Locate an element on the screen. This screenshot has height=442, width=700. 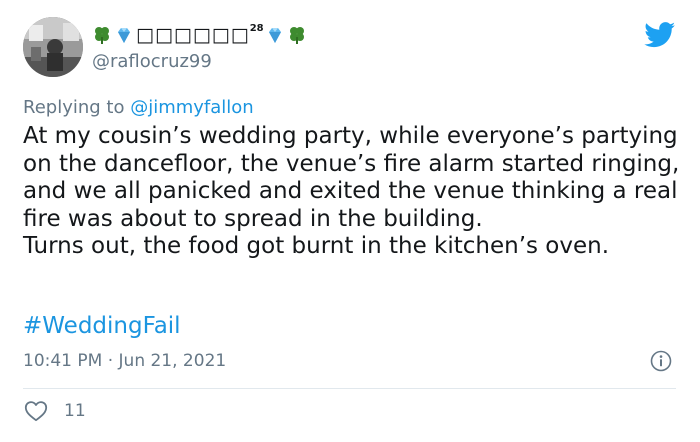
info-icon is located at coordinates (661, 361).